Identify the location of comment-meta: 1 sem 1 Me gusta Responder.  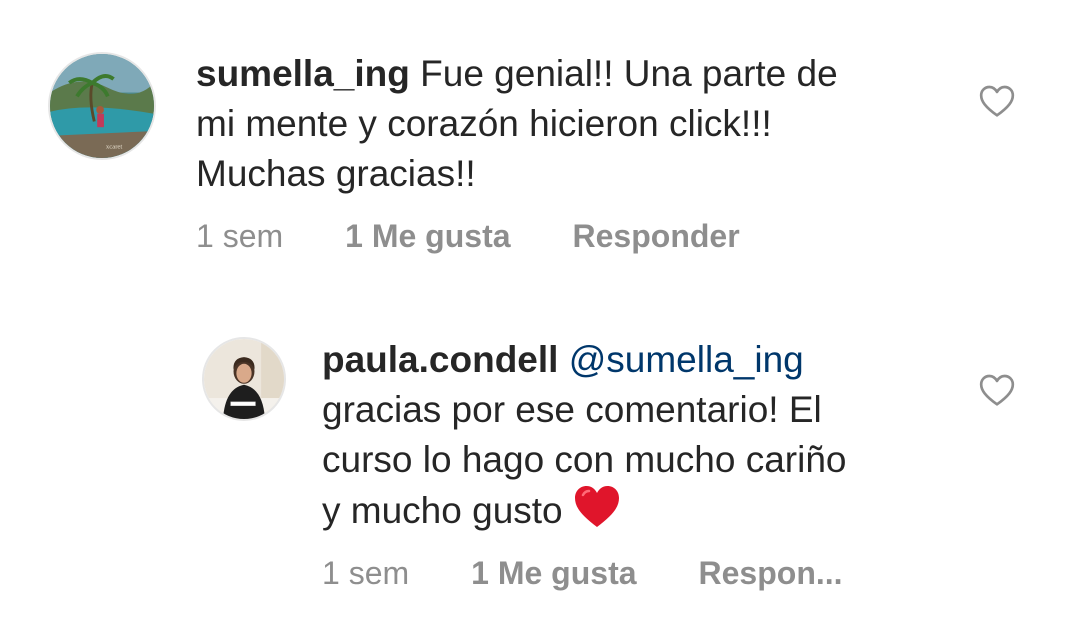
(468, 236).